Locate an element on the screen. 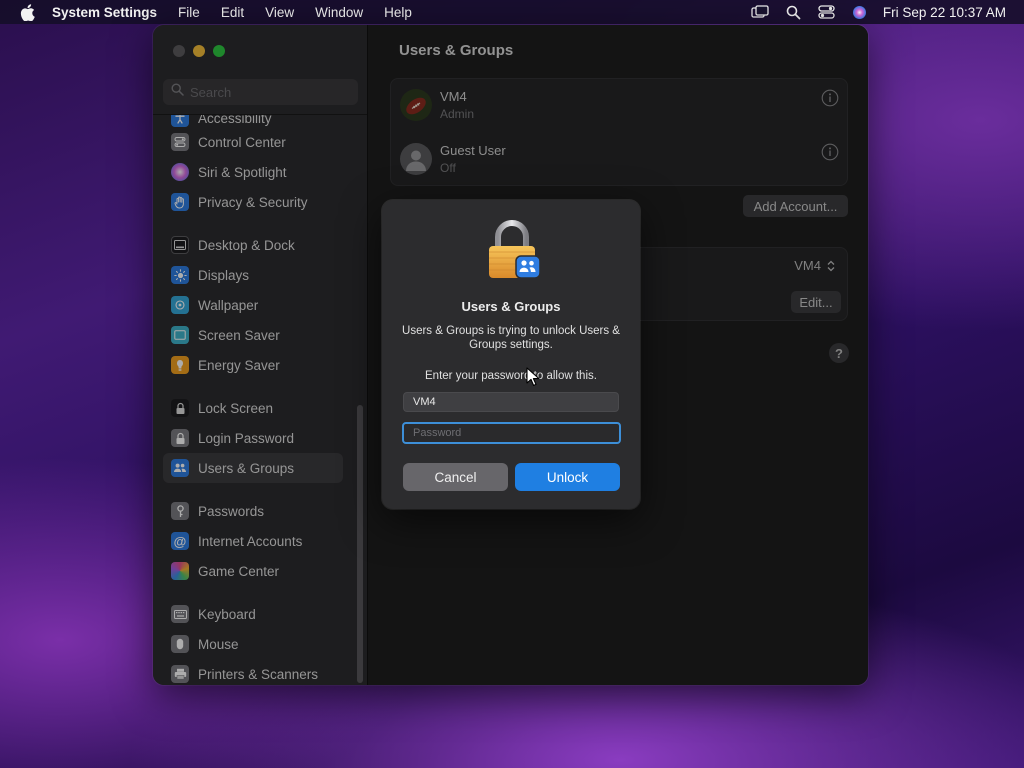 The image size is (1024, 768). padlock-icon is located at coordinates (514, 251).